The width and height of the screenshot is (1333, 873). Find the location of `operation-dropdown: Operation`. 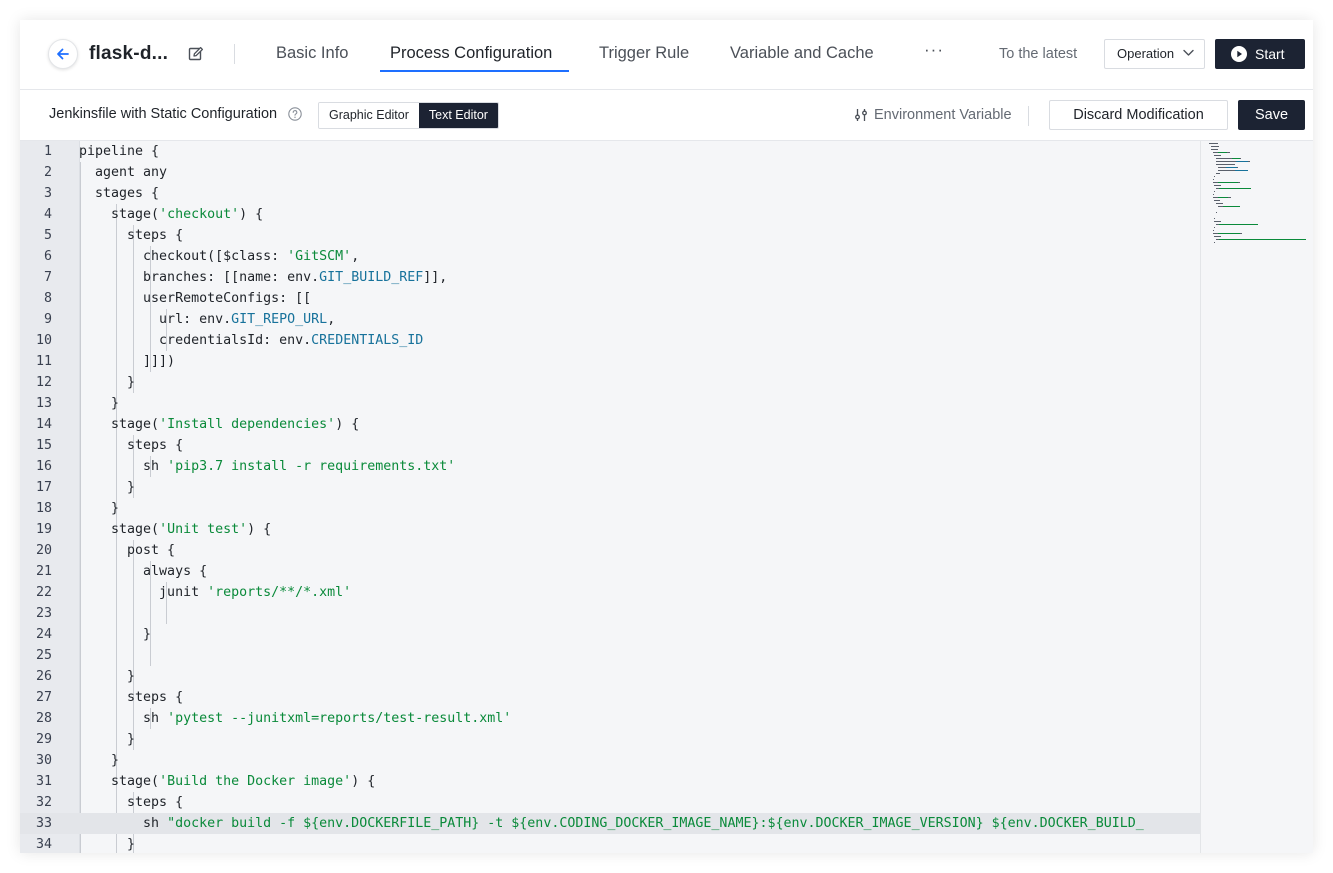

operation-dropdown: Operation is located at coordinates (1154, 54).